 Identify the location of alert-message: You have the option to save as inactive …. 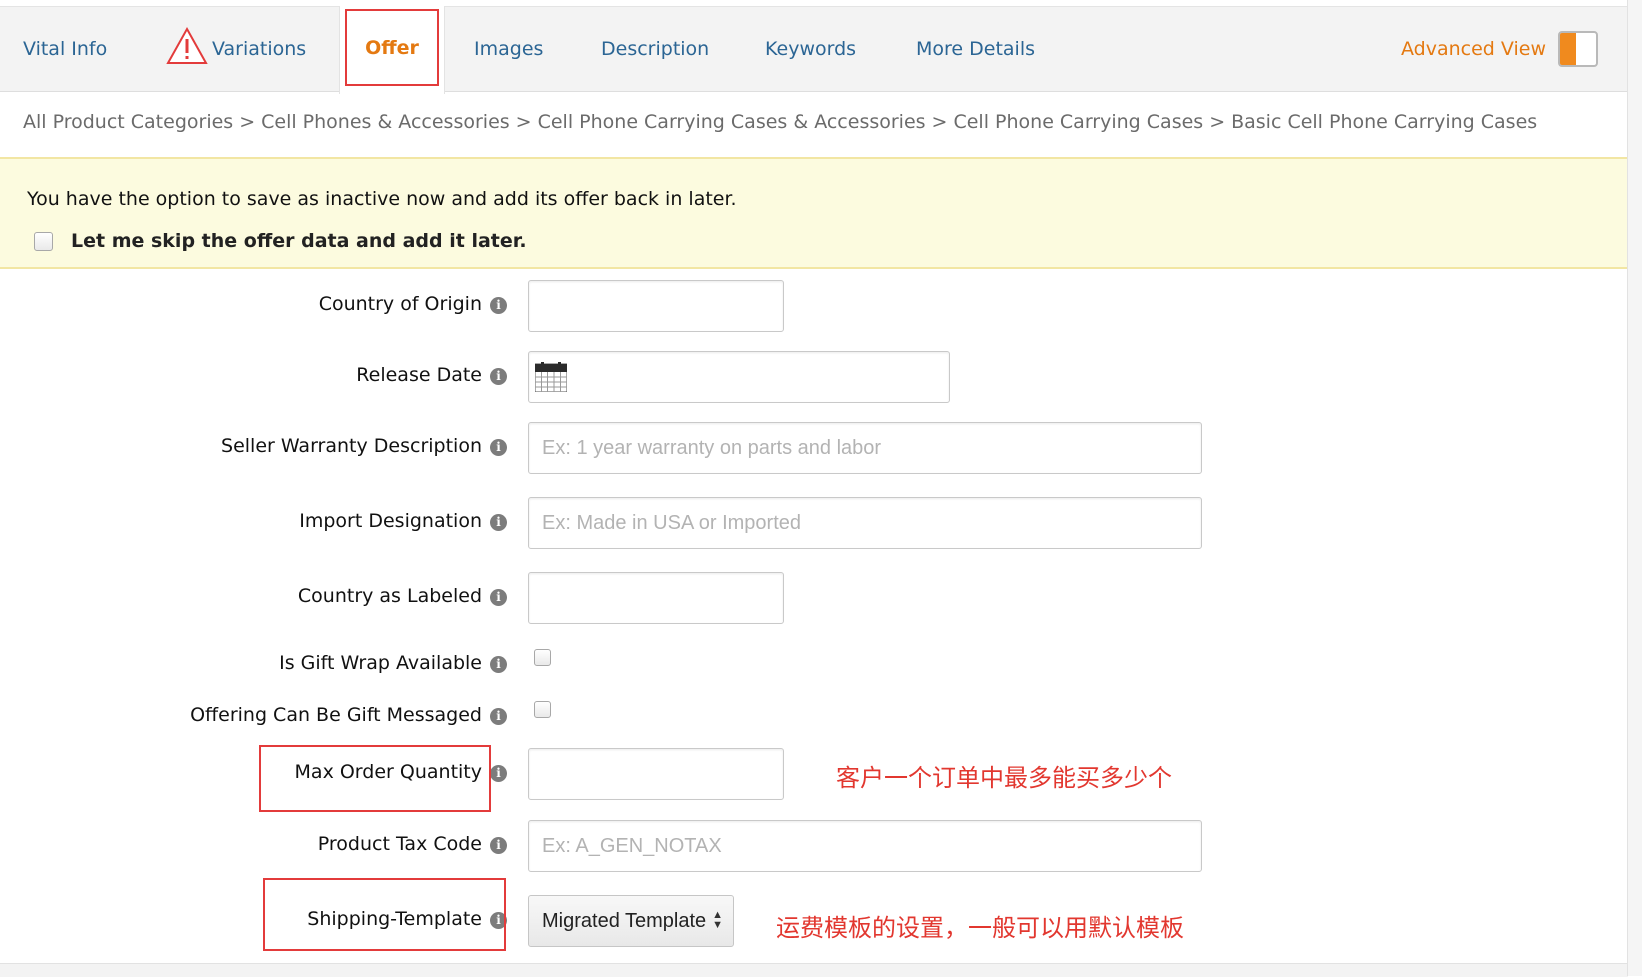
(382, 199).